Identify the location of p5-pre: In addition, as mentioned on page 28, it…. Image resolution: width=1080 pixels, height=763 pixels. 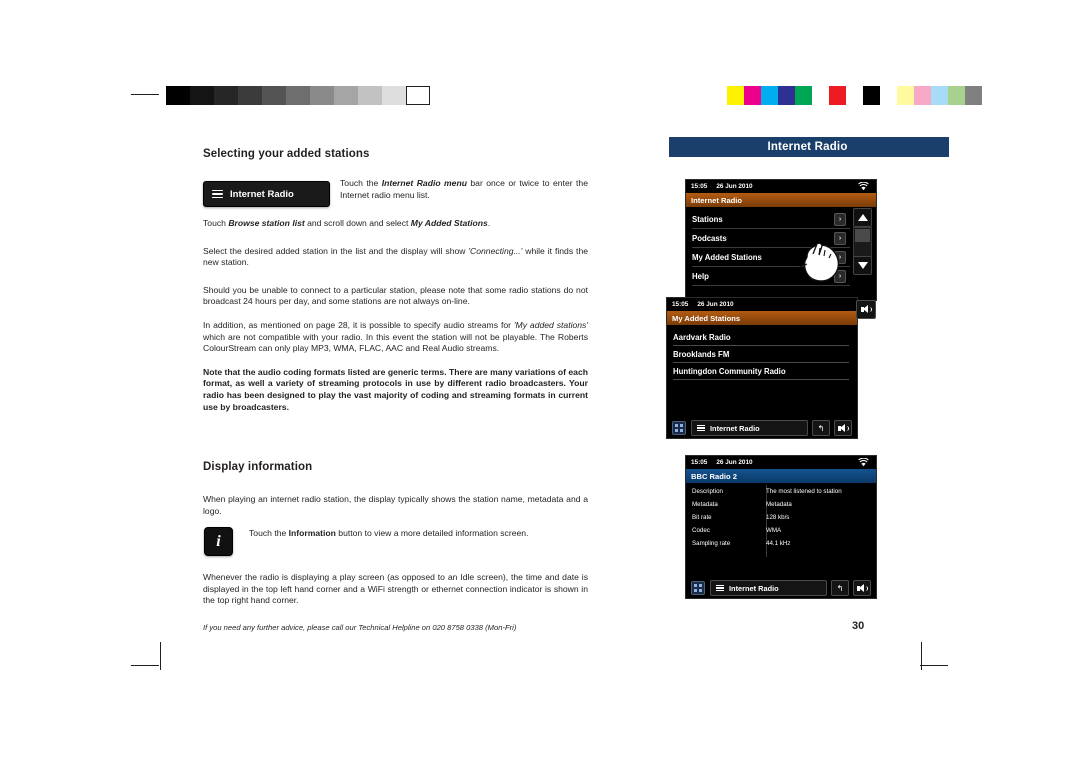
(358, 324).